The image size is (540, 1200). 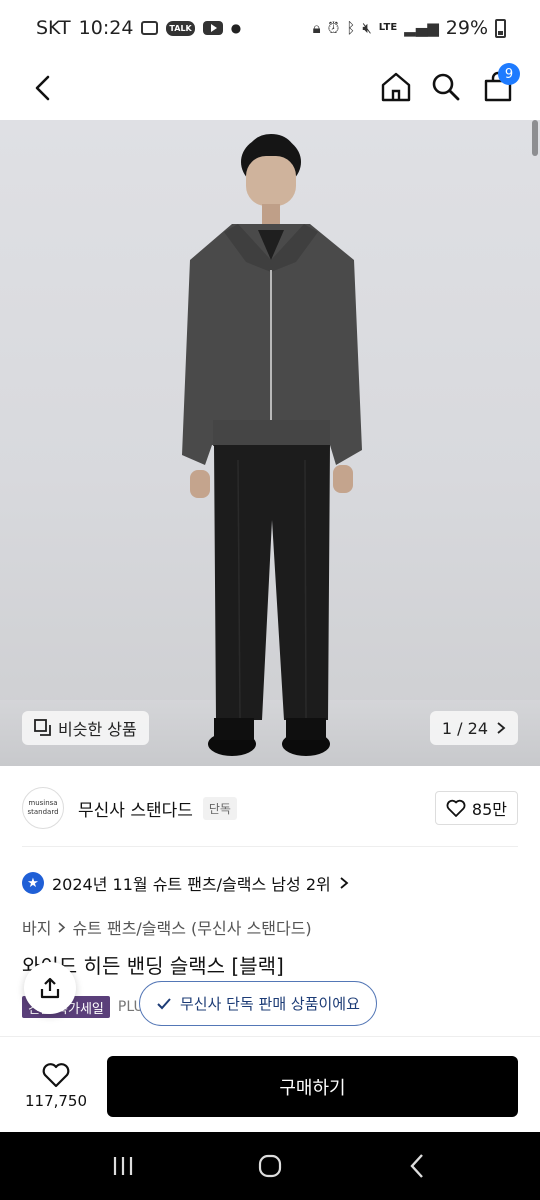 I want to click on cart-count-badge: 9, so click(x=509, y=74).